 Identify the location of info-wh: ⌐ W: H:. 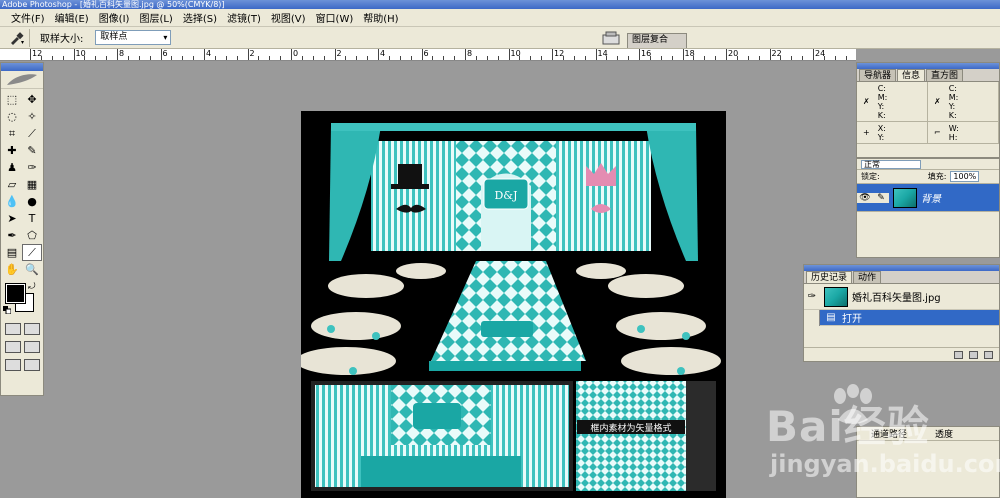
(963, 133).